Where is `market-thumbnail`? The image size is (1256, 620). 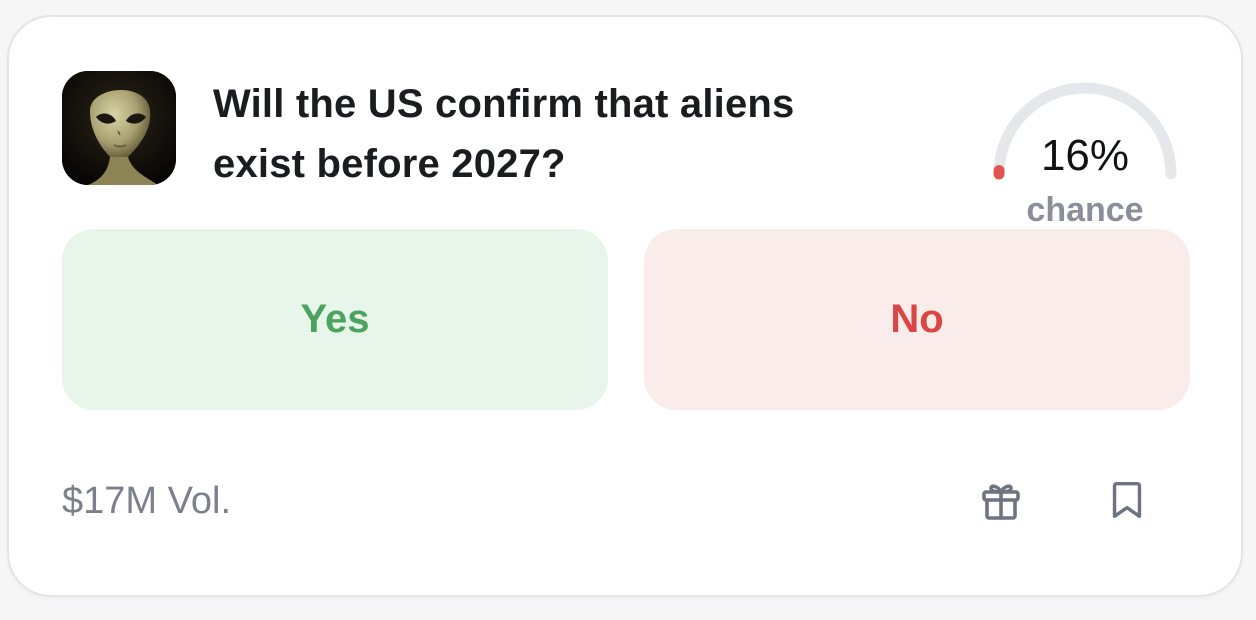 market-thumbnail is located at coordinates (119, 128).